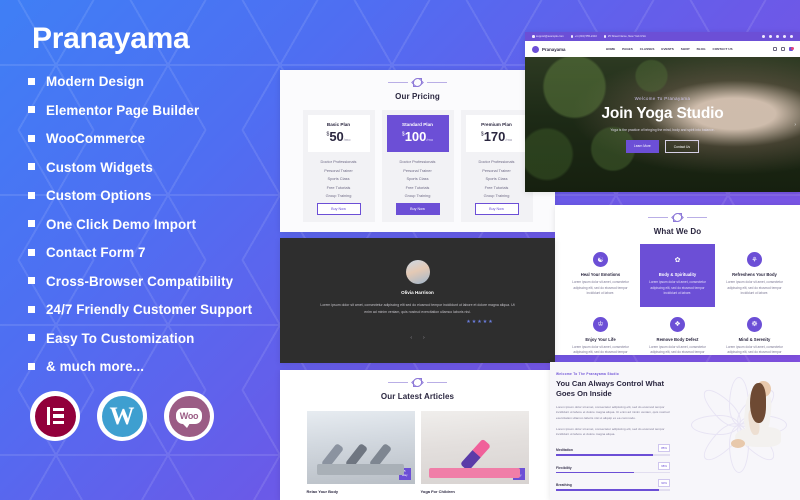  What do you see at coordinates (723, 49) in the screenshot?
I see `nav-item-contact: CONTACT US` at bounding box center [723, 49].